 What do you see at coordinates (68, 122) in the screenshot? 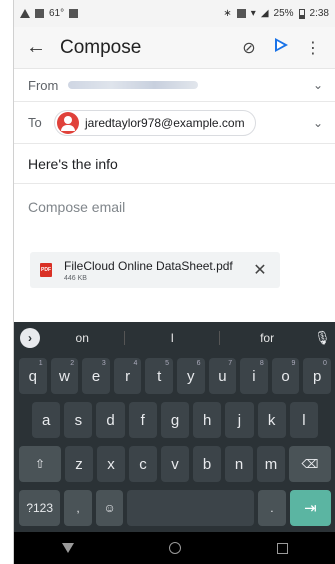
I see `avatar` at bounding box center [68, 122].